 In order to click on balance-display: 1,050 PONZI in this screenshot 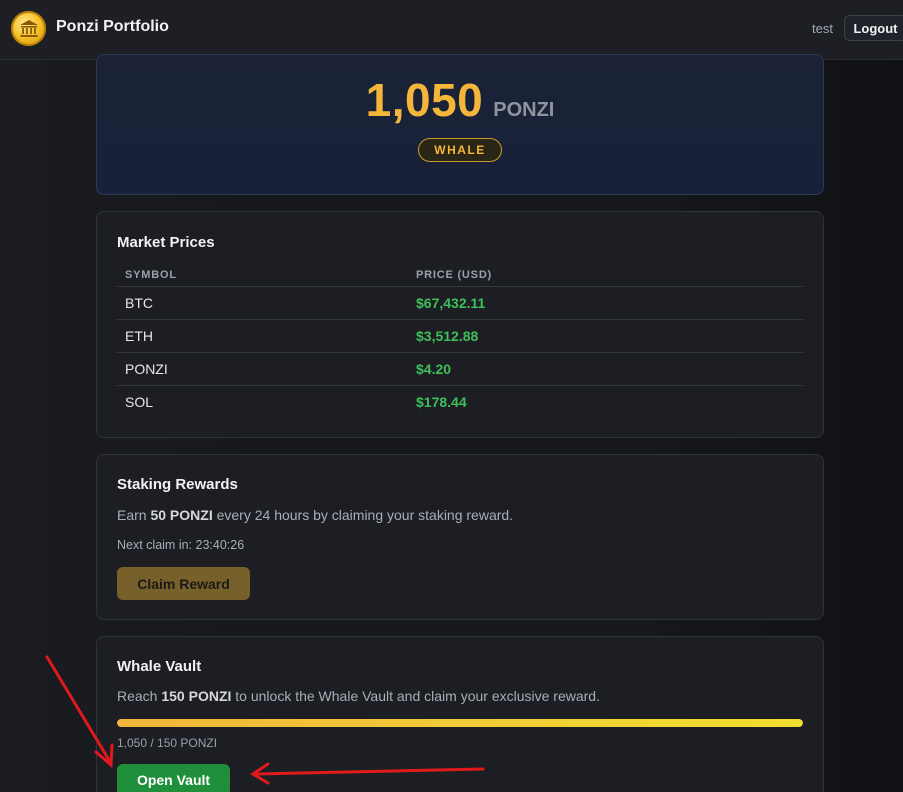, I will do `click(460, 100)`.